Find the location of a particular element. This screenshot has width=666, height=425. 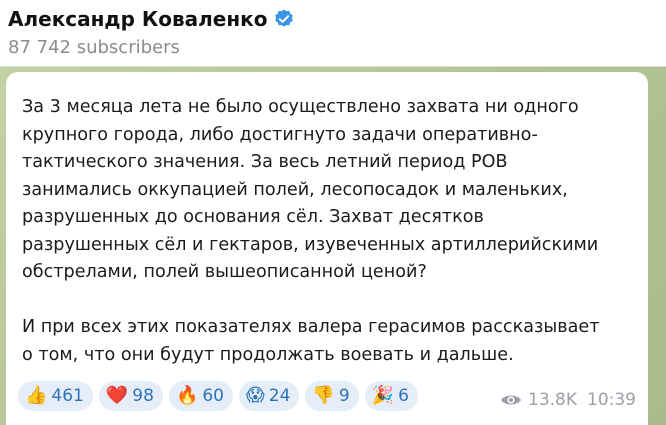

reaction-thumbs-up: 👍 461 is located at coordinates (55, 396).